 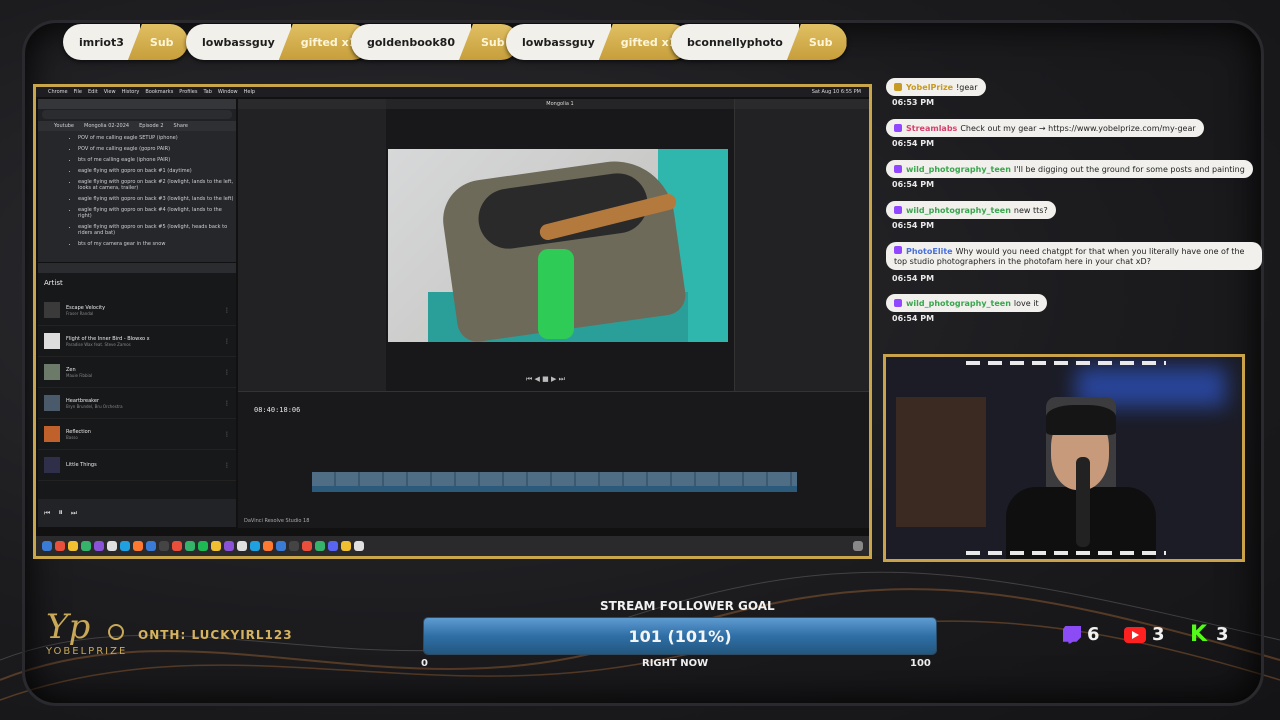 I want to click on track-row: Little Things ⋮, so click(x=137, y=465).